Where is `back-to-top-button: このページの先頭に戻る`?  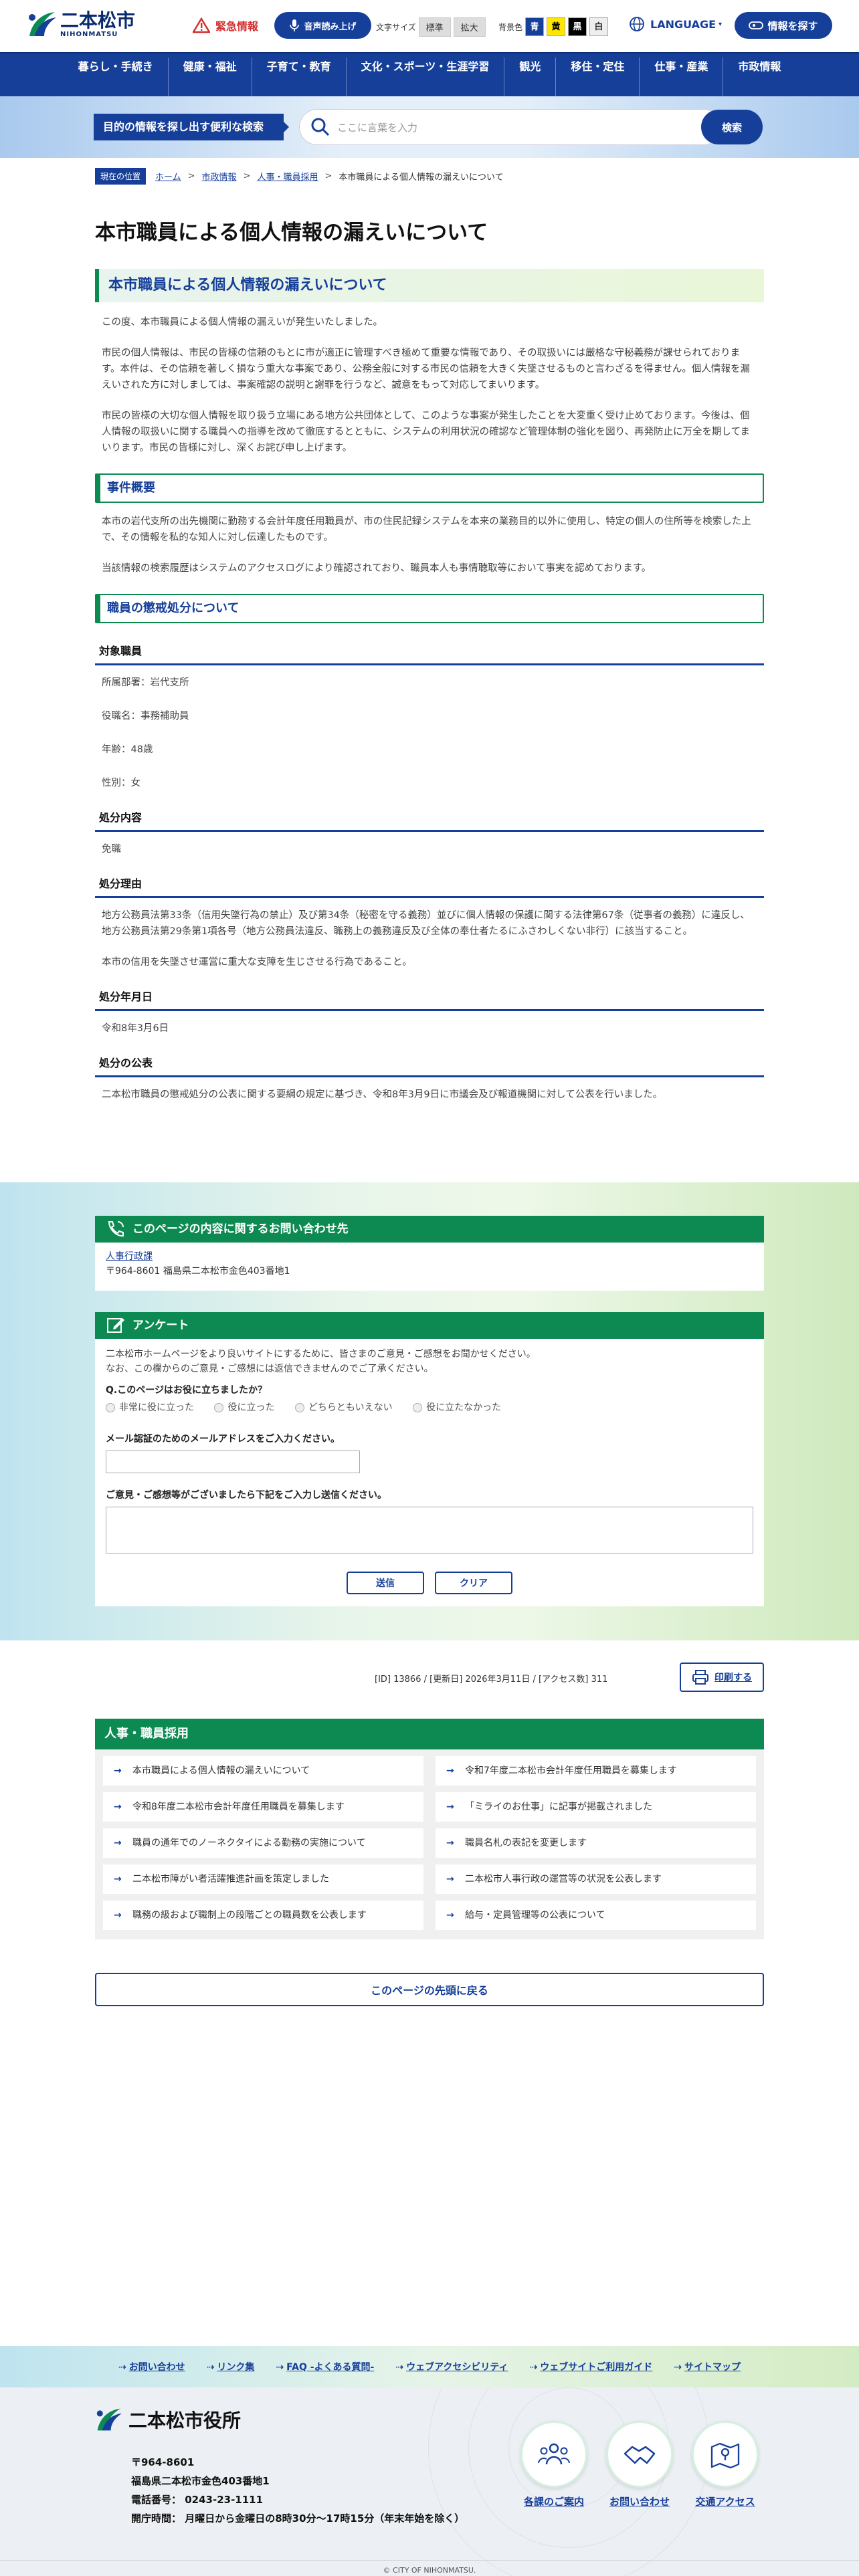
back-to-top-button: このページの先頭に戻る is located at coordinates (429, 1990).